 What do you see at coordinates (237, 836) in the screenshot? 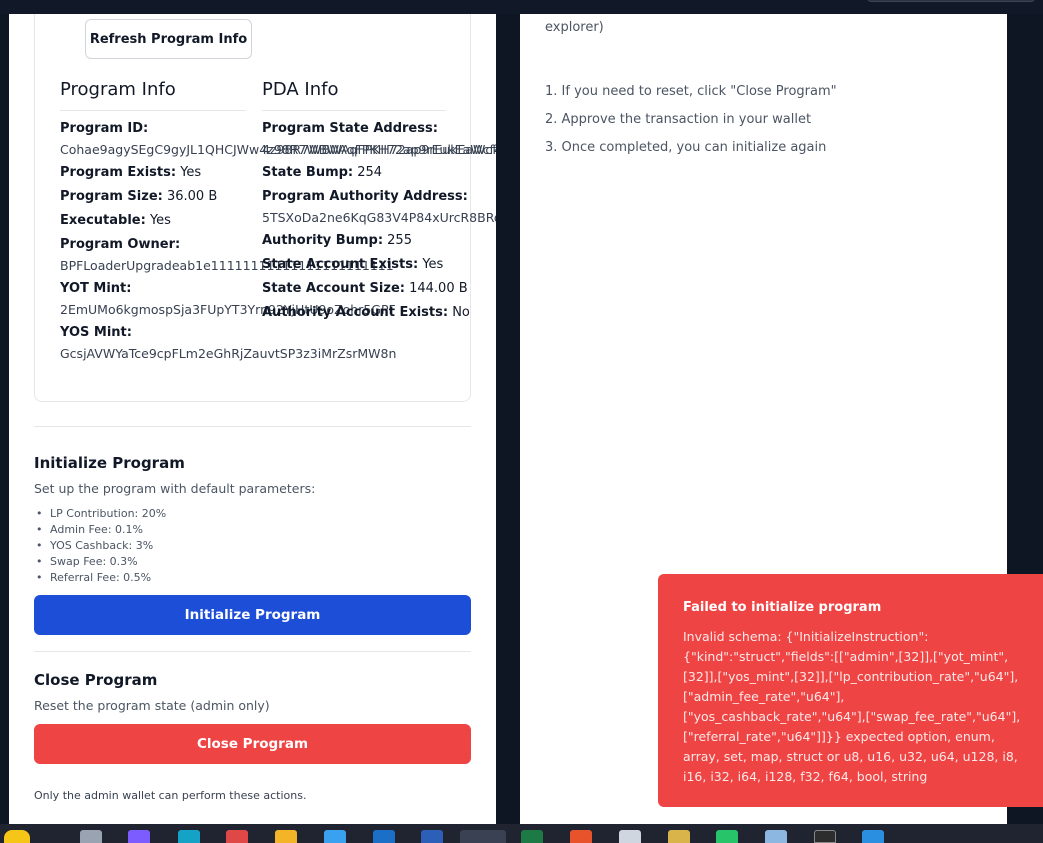
I see `app-icon` at bounding box center [237, 836].